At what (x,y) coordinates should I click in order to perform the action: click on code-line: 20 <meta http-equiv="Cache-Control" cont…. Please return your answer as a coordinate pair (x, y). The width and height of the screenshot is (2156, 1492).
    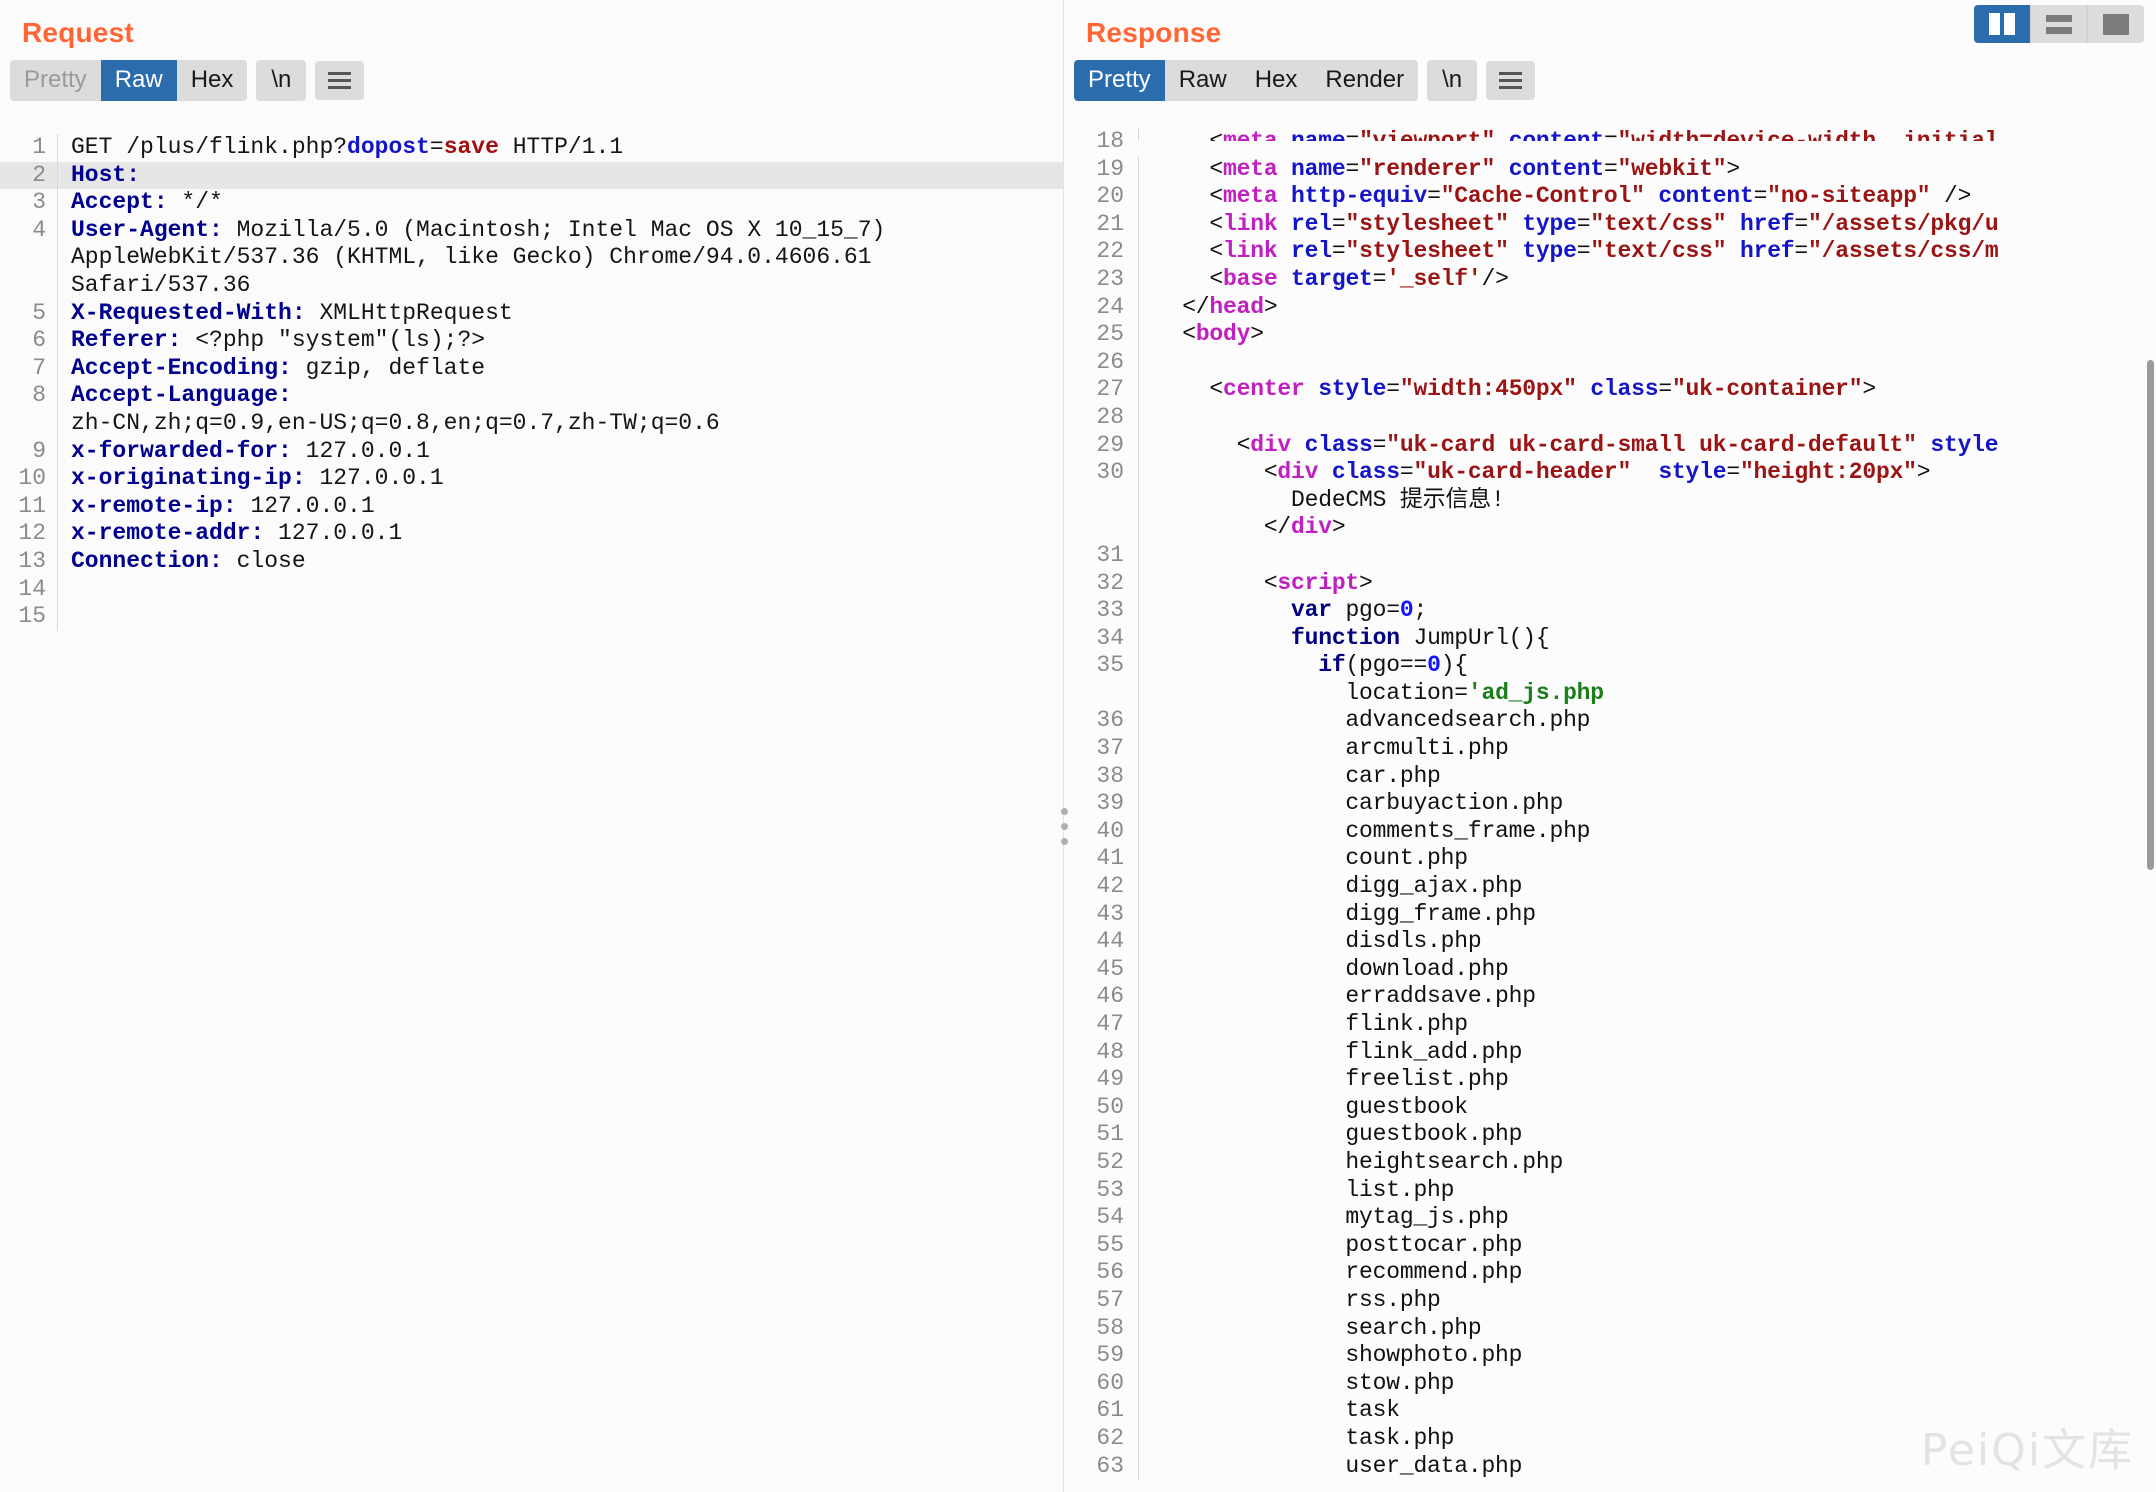
    Looking at the image, I should click on (1610, 197).